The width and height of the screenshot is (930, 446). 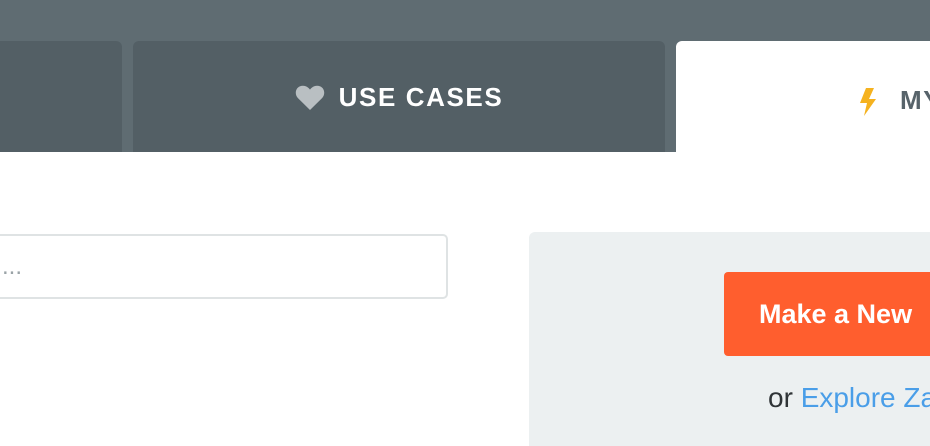 I want to click on tab-my-zaps: MY, so click(x=803, y=96).